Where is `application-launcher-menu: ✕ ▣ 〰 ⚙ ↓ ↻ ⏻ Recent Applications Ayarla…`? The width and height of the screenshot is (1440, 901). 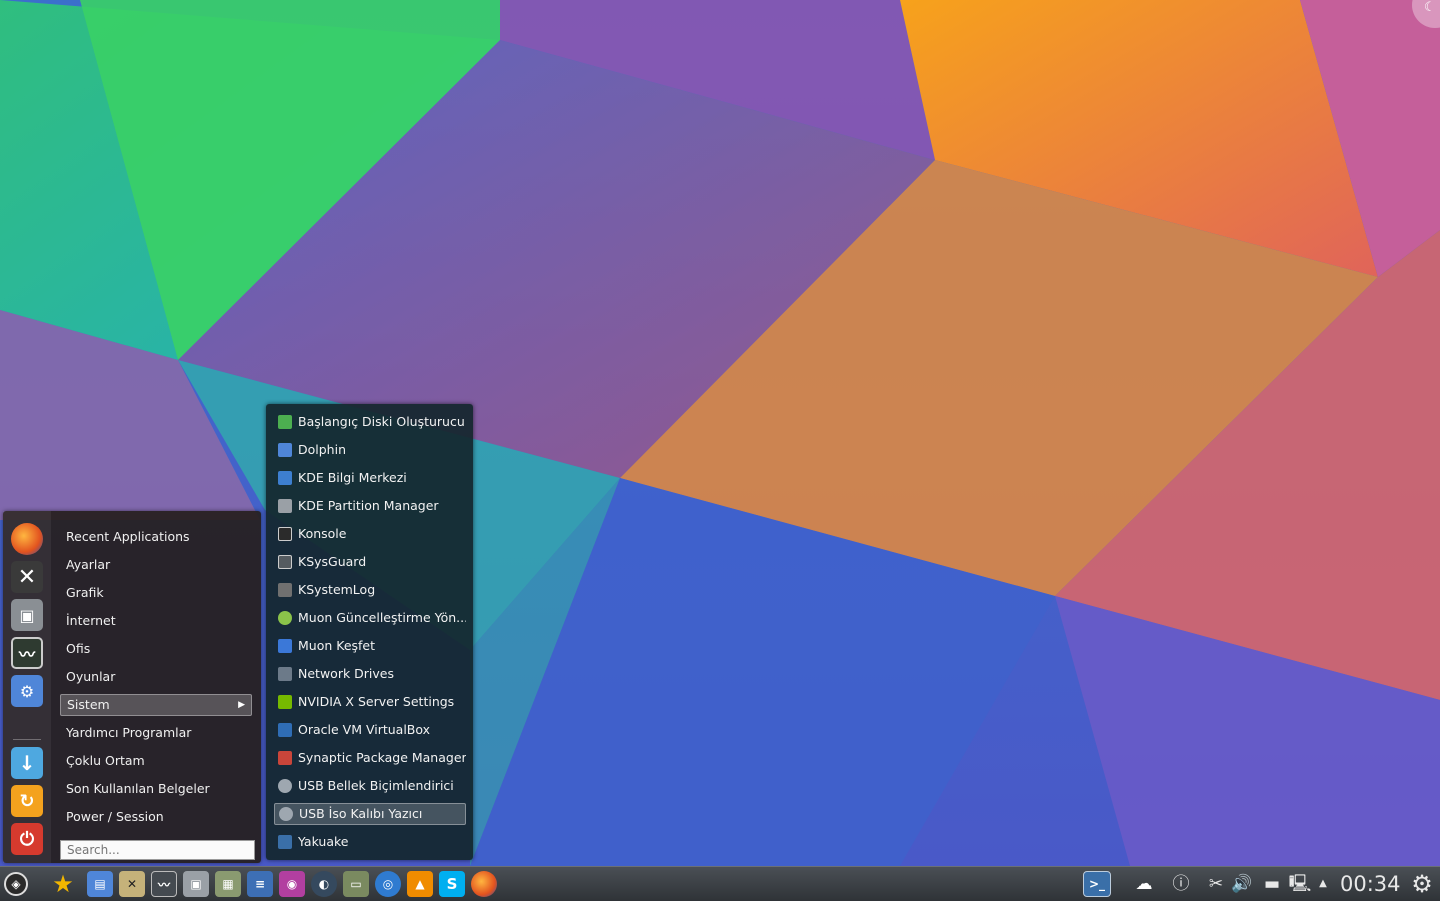 application-launcher-menu: ✕ ▣ 〰 ⚙ ↓ ↻ ⏻ Recent Applications Ayarla… is located at coordinates (132, 687).